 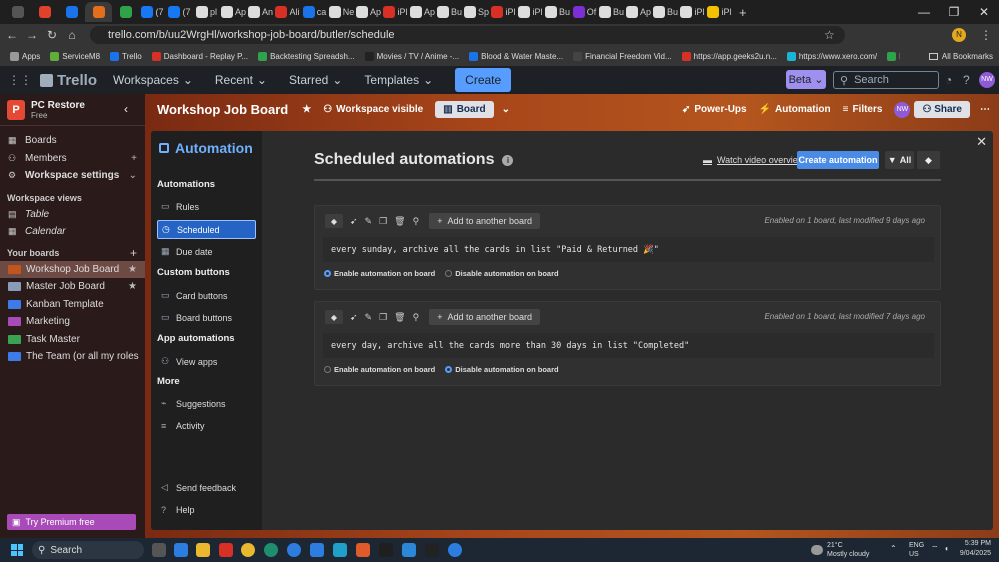 What do you see at coordinates (502, 369) in the screenshot?
I see `disable-automation-radio: Disable automation on board` at bounding box center [502, 369].